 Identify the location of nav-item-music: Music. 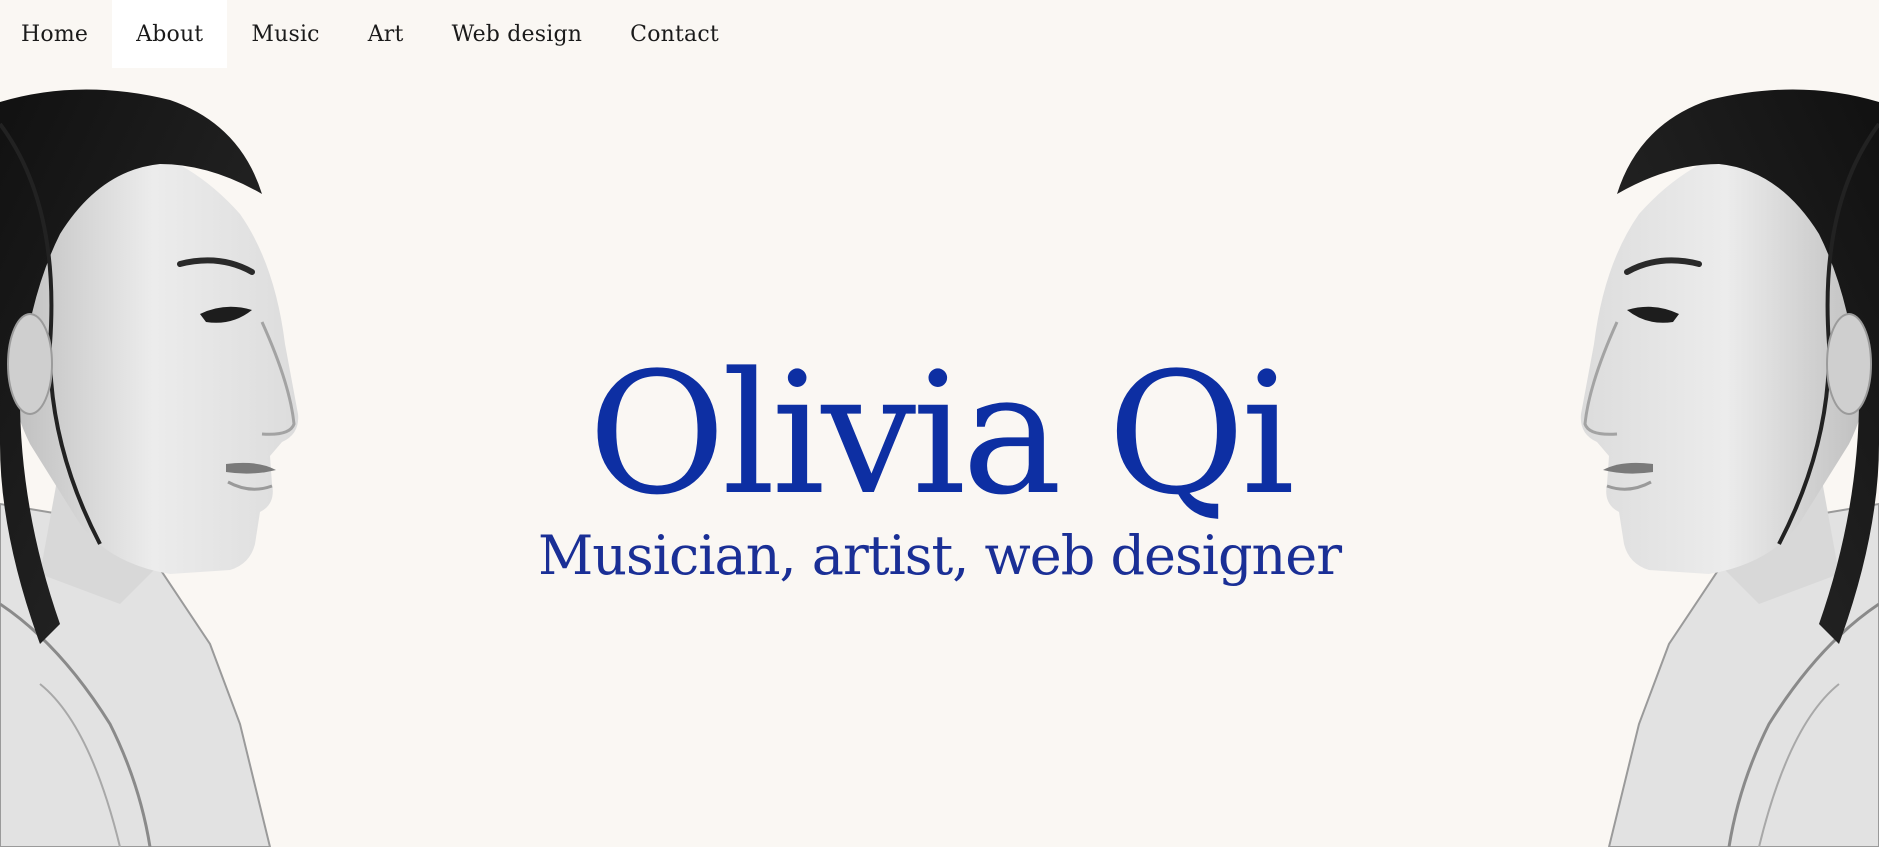
(285, 34).